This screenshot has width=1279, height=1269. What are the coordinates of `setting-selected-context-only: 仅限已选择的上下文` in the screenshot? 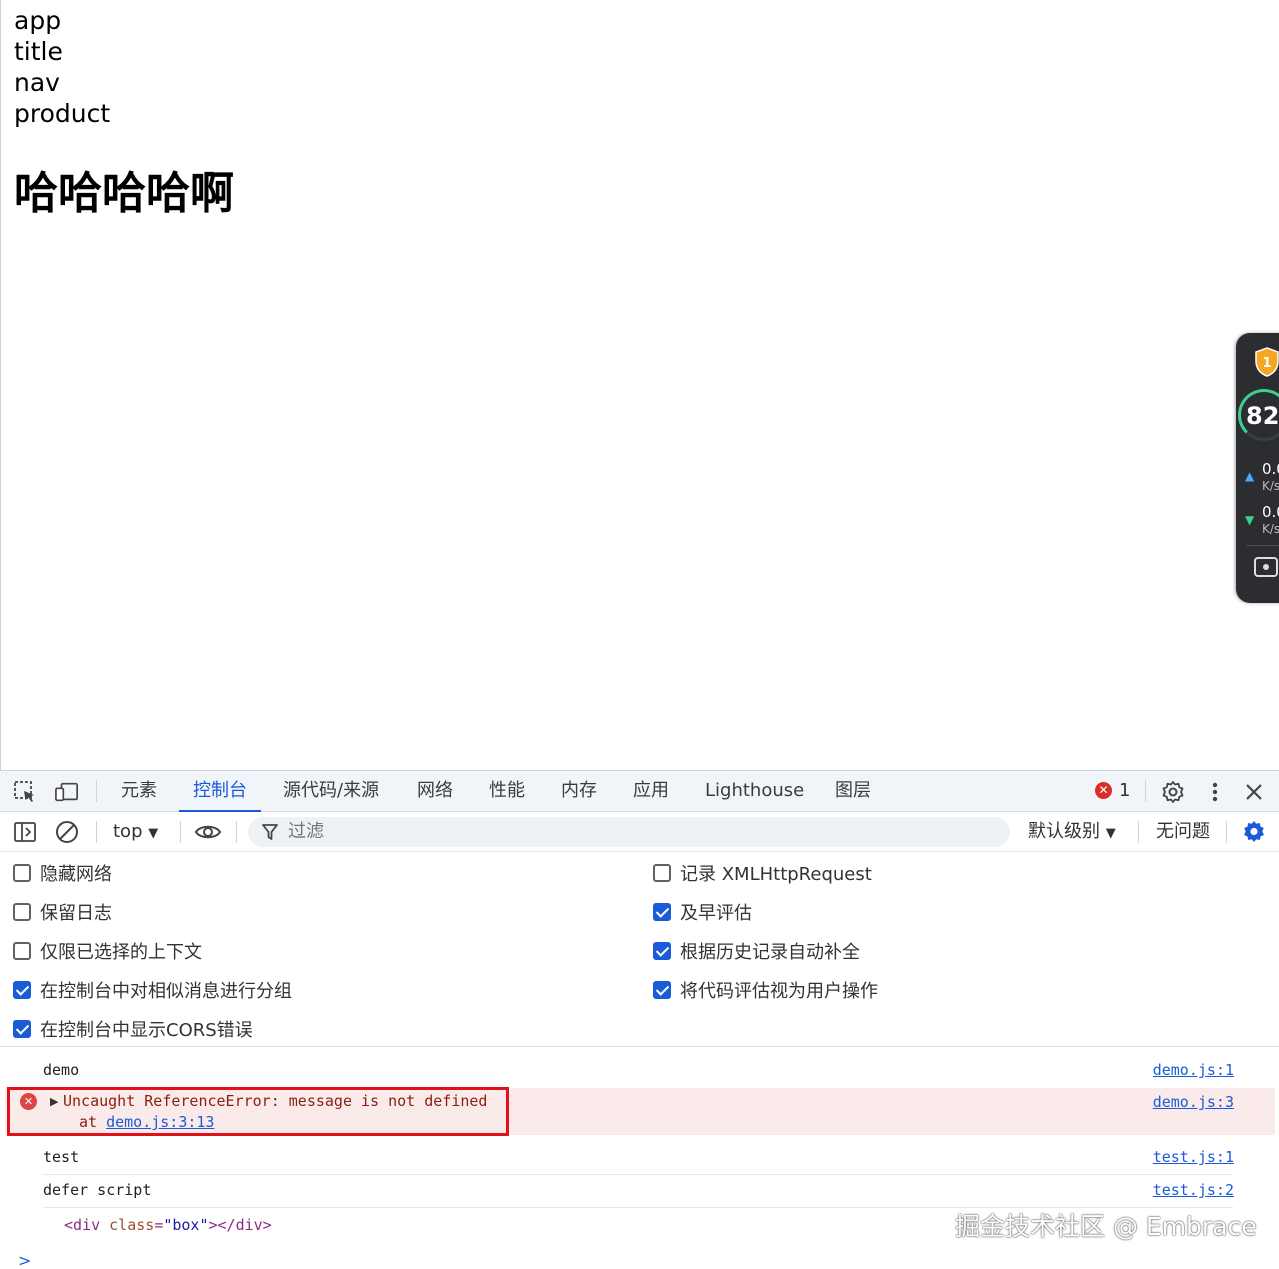 It's located at (107, 951).